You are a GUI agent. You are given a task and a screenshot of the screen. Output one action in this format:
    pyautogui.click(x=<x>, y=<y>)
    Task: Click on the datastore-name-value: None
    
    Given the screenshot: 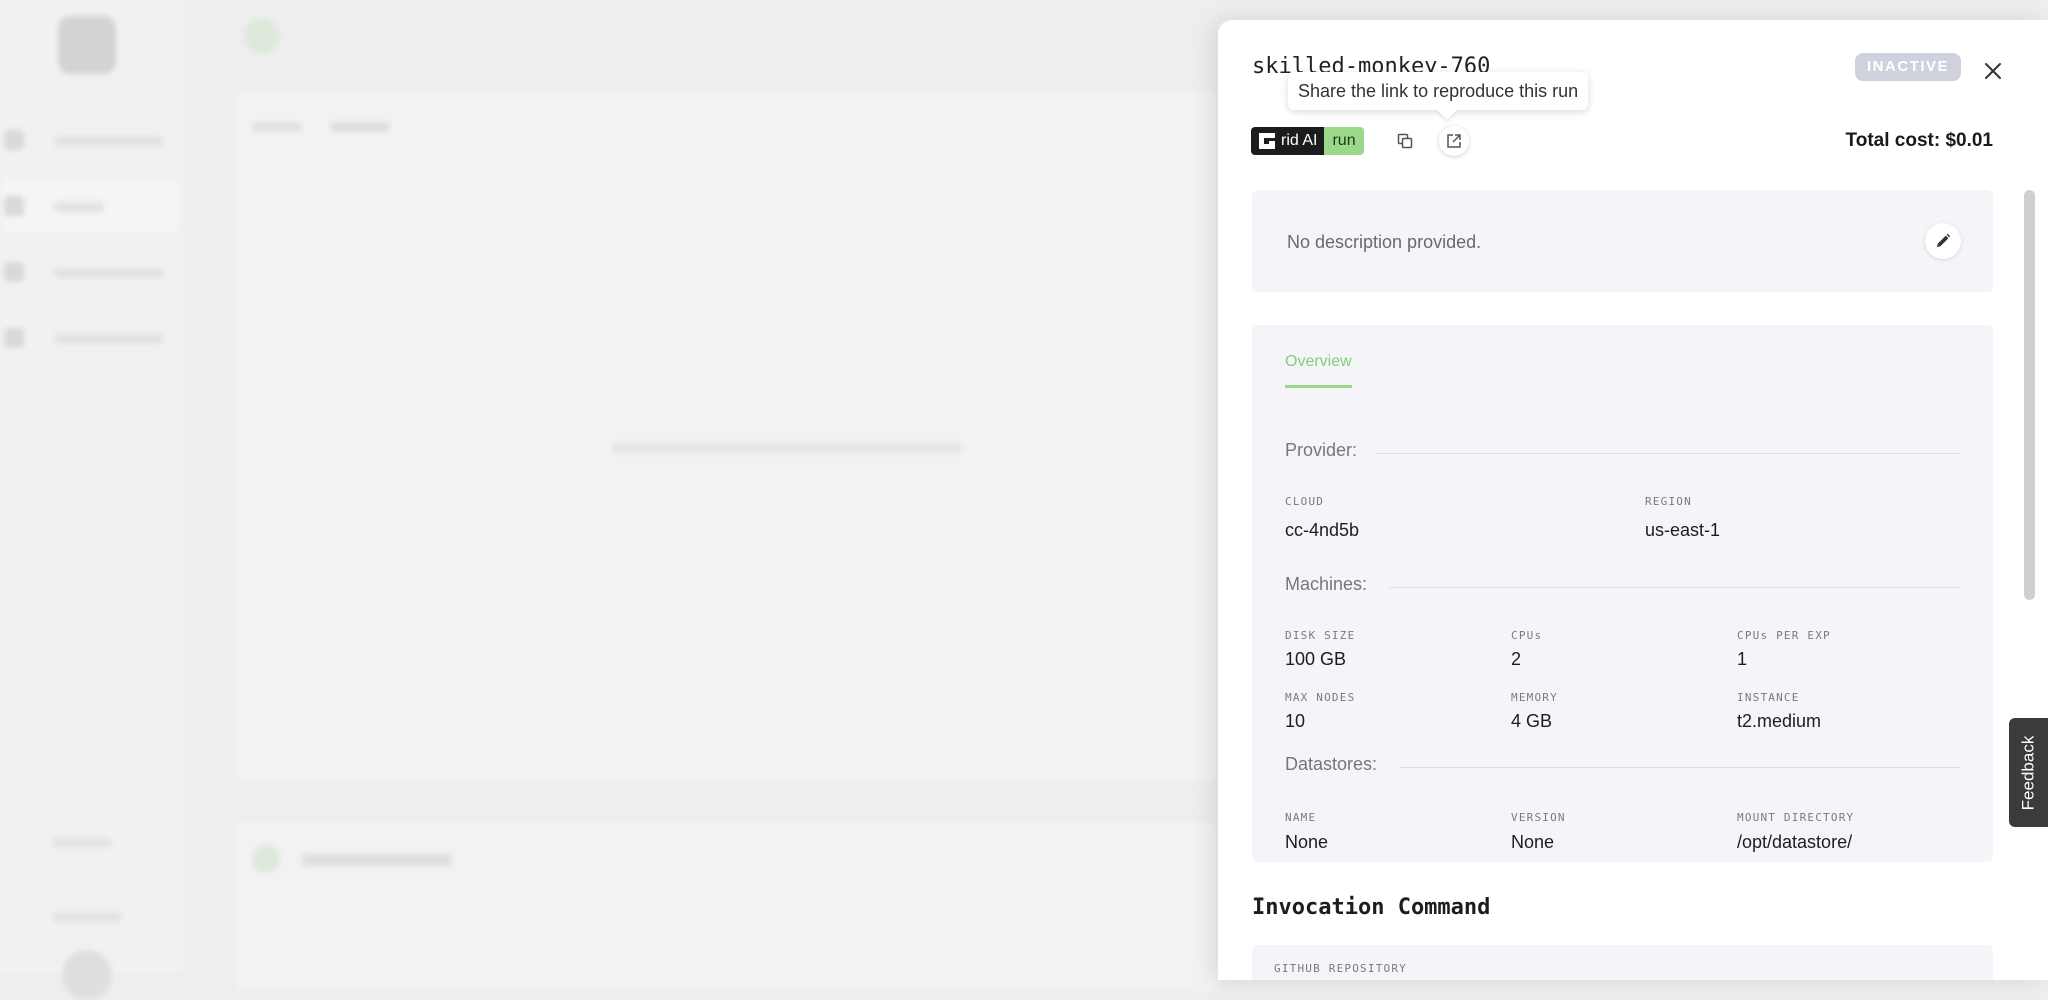 What is the action you would take?
    pyautogui.click(x=1307, y=842)
    